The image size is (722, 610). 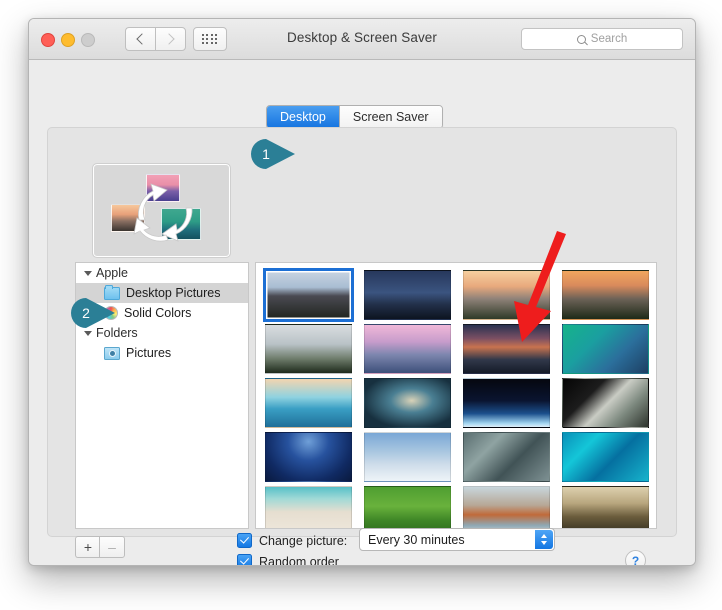 What do you see at coordinates (635, 557) in the screenshot?
I see `help-button: ?` at bounding box center [635, 557].